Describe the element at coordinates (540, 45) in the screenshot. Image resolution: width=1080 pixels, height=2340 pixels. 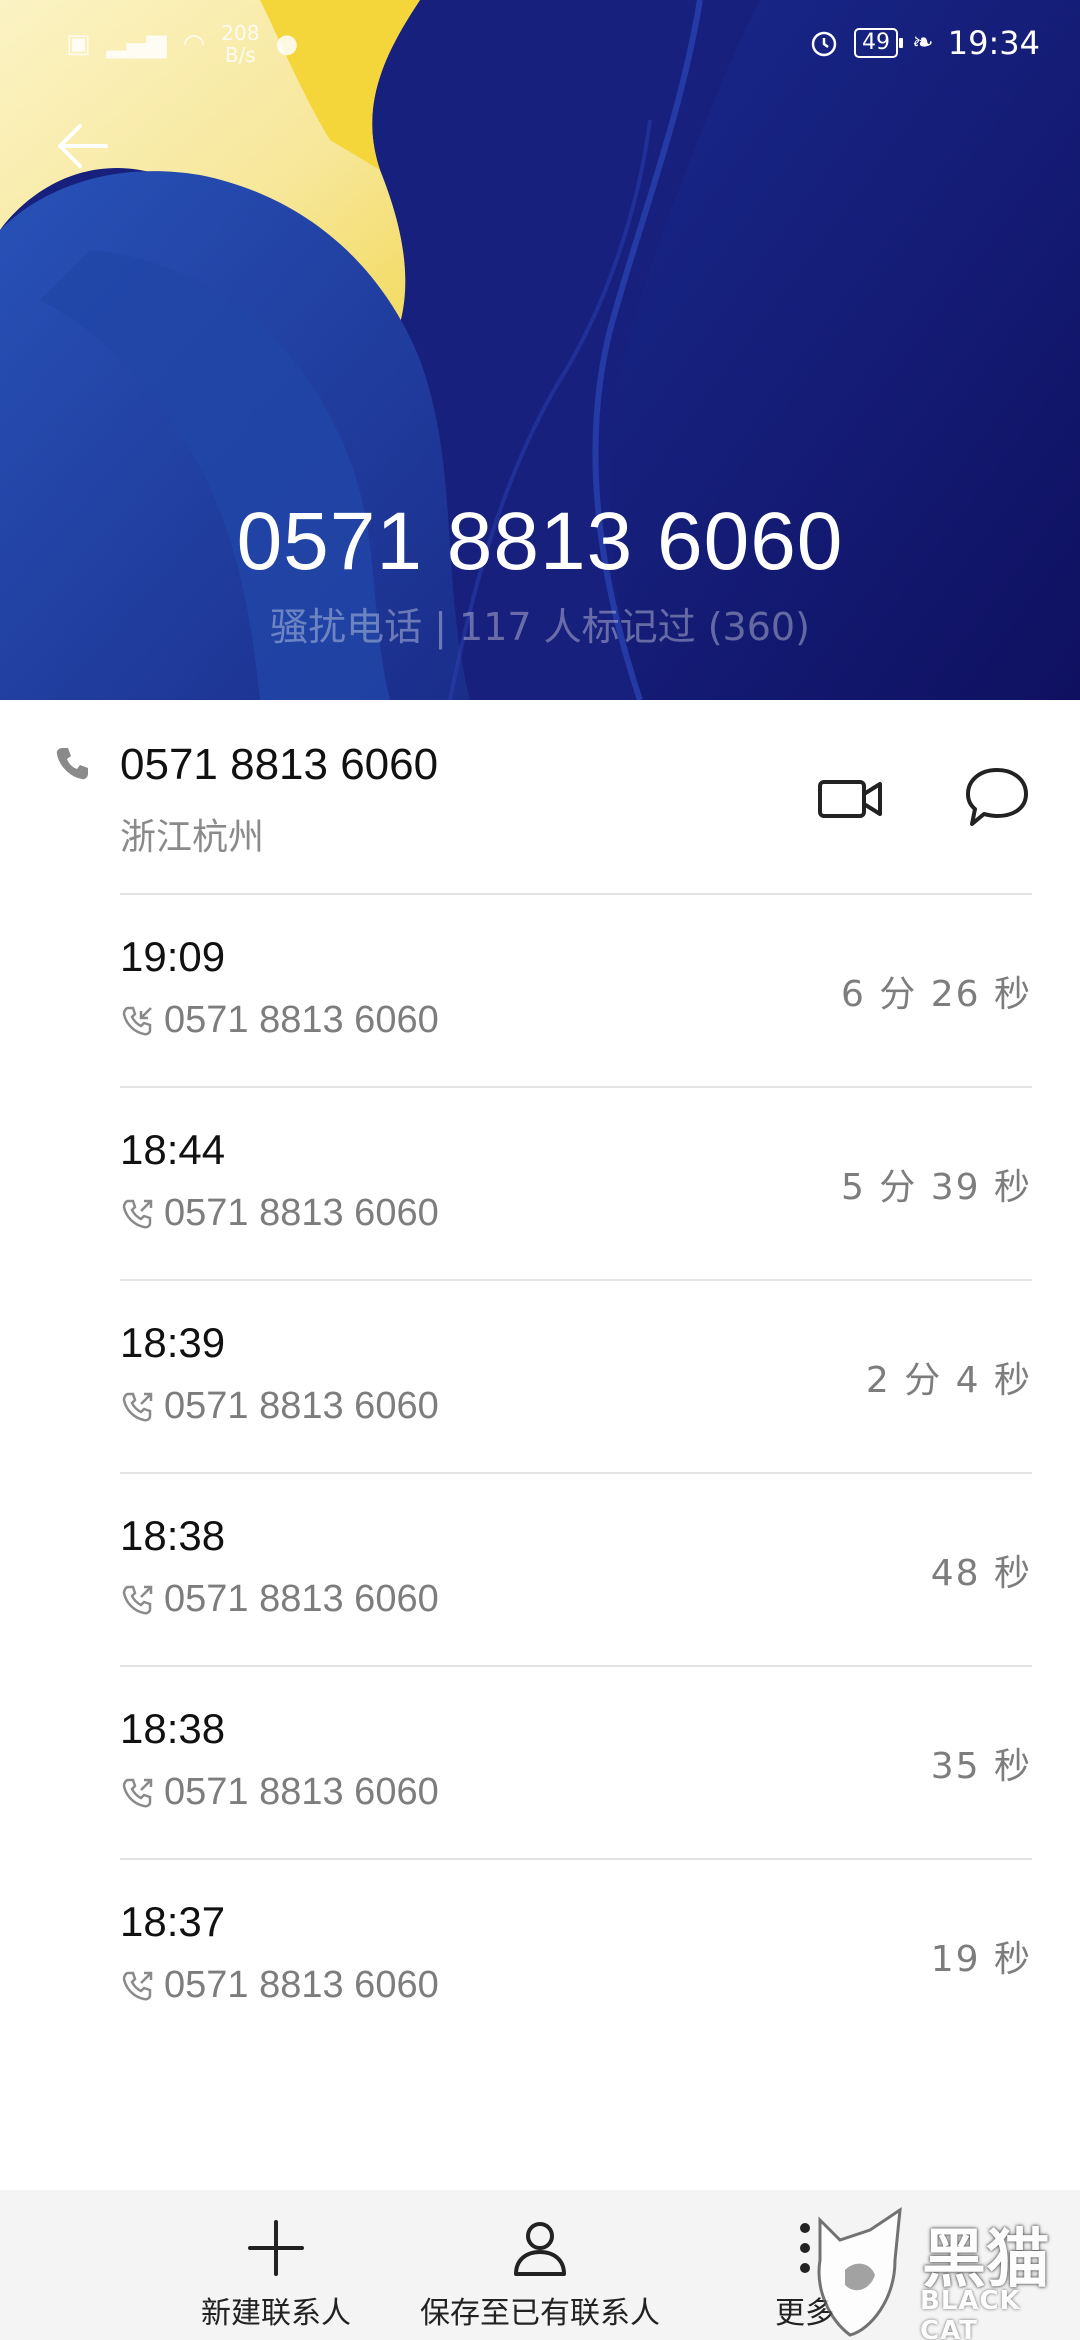
I see `status-bar: ▣ ▂▄▆ ◠ 208 B/s ● 49 ❧ 19:34` at that location.